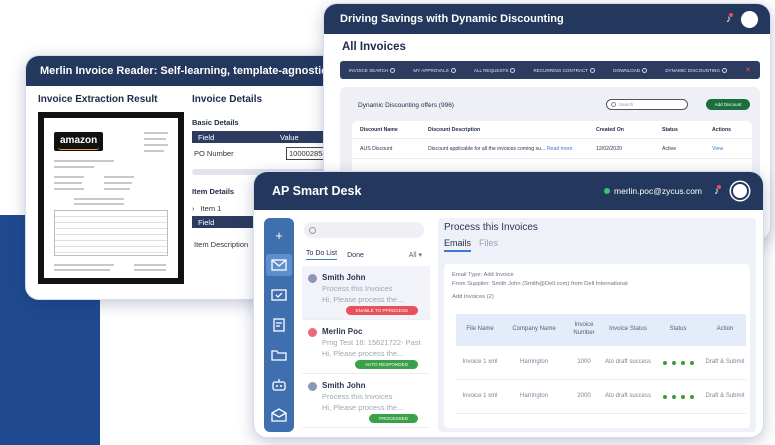 This screenshot has height=445, width=775. Describe the element at coordinates (728, 104) in the screenshot. I see `add-discount-button: Add Discount` at that location.